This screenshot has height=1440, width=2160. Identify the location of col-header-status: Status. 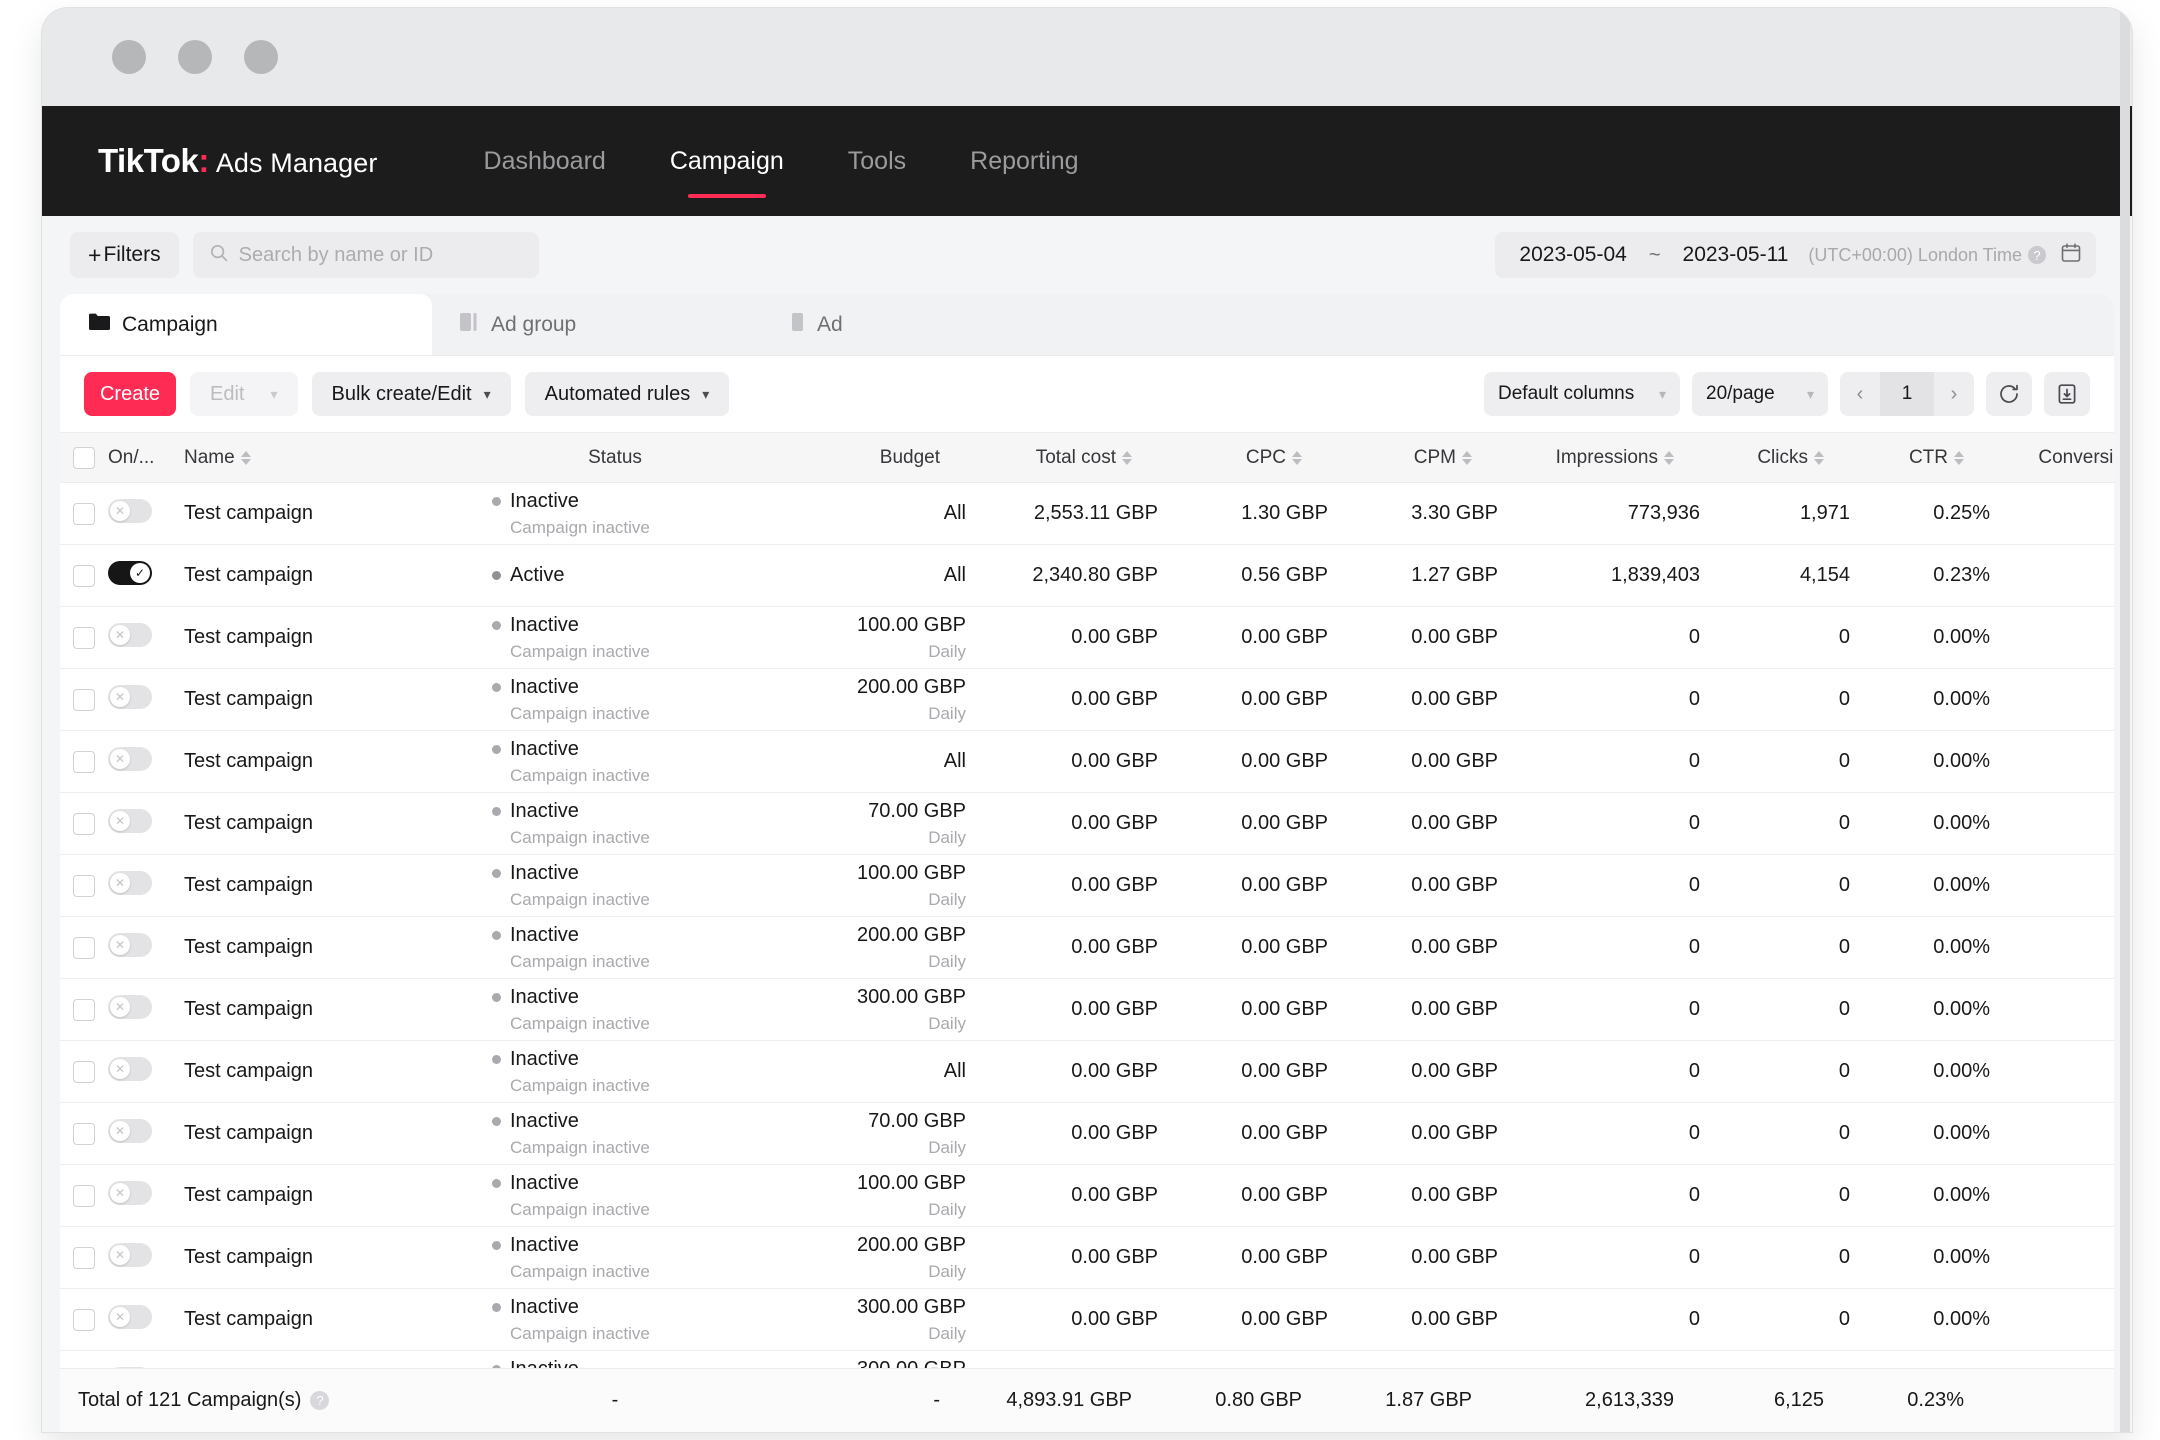
(615, 457).